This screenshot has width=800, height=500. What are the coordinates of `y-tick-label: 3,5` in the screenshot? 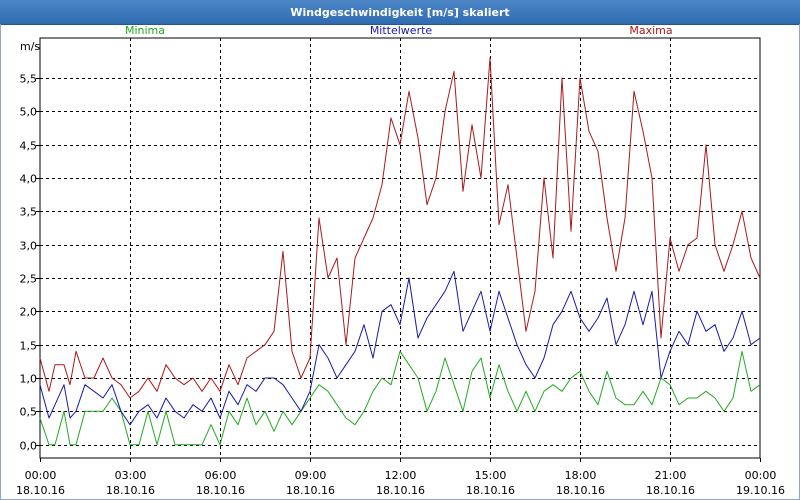 It's located at (29, 212).